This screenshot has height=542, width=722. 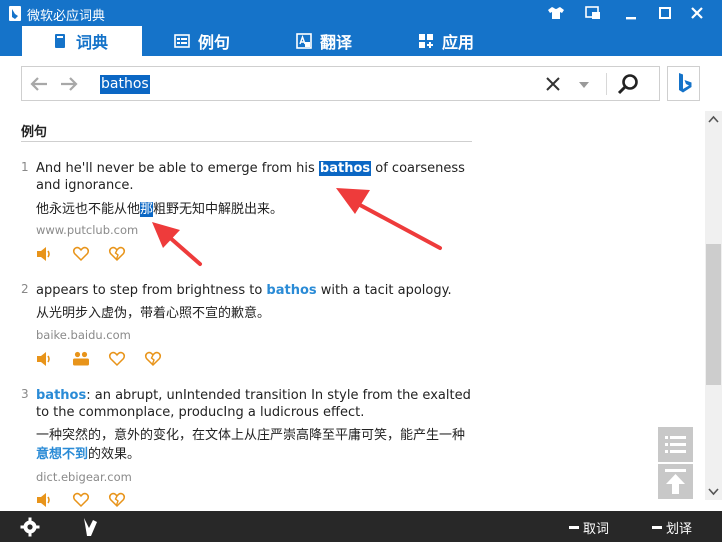 What do you see at coordinates (336, 42) in the screenshot?
I see `tab-label: 翻译` at bounding box center [336, 42].